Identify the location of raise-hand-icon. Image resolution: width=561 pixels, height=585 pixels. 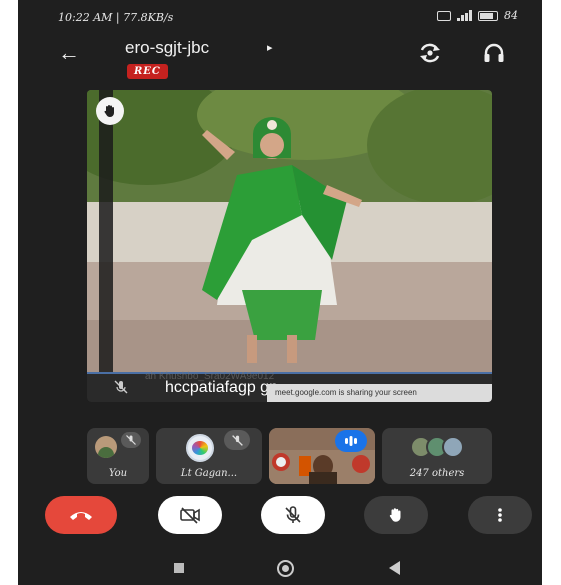
(395, 515).